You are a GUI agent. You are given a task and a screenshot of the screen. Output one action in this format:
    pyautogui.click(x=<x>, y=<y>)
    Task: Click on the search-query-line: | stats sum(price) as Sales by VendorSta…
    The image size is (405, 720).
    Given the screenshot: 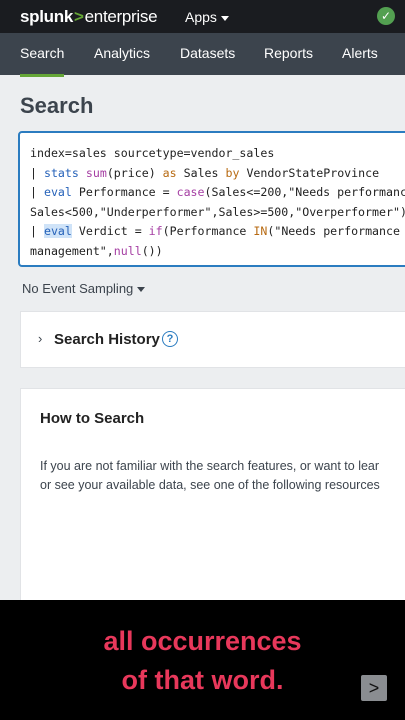 What is the action you would take?
    pyautogui.click(x=204, y=173)
    